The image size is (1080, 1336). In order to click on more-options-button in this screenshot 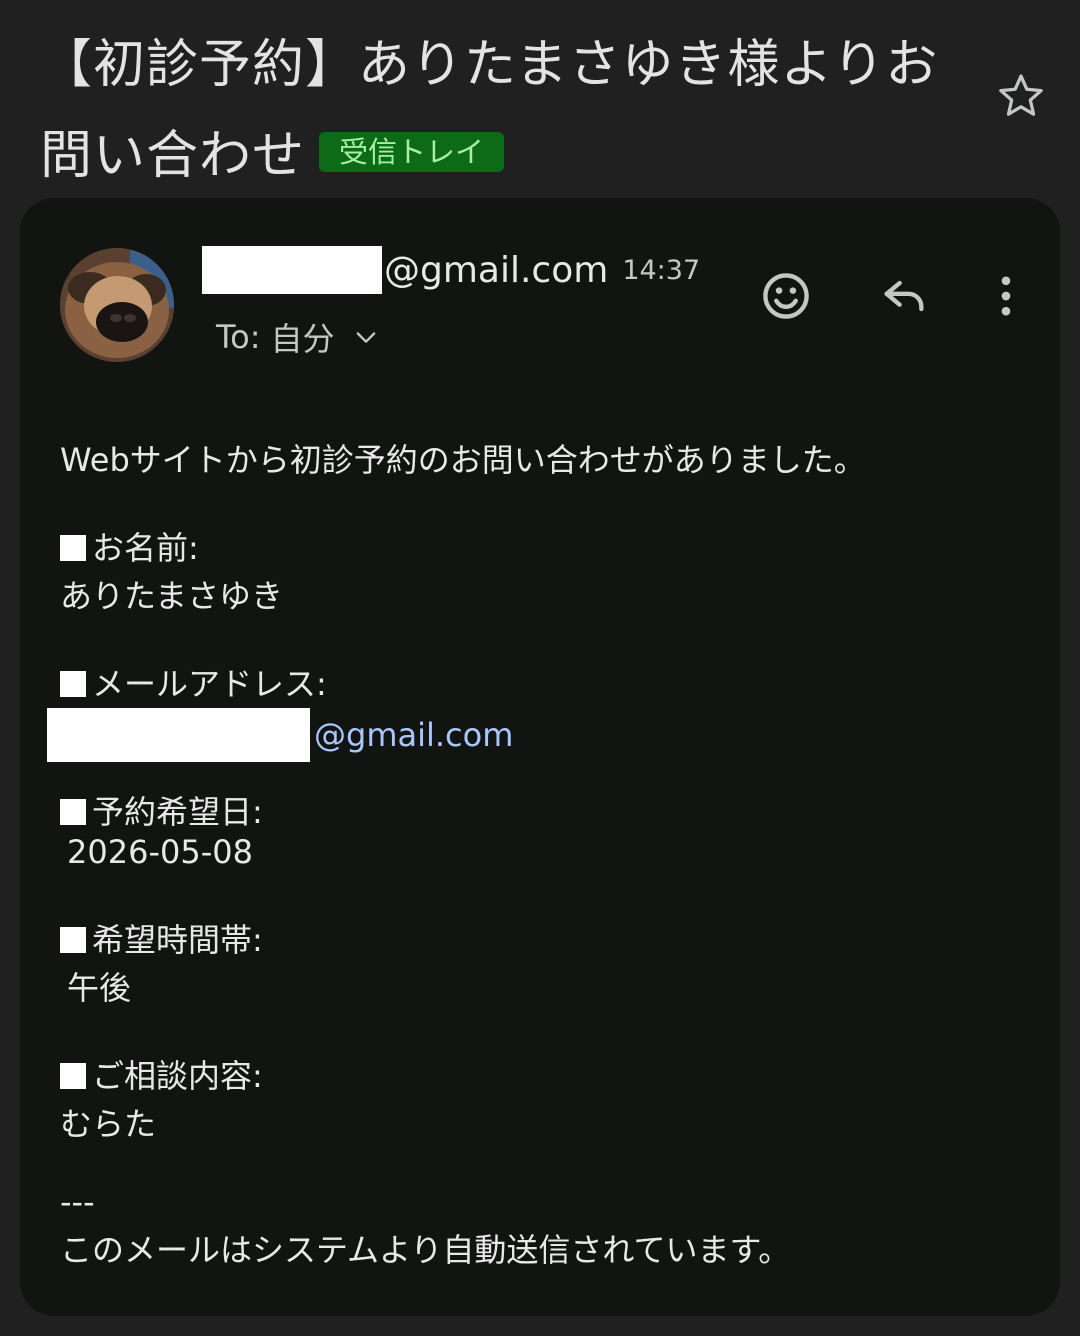, I will do `click(1006, 296)`.